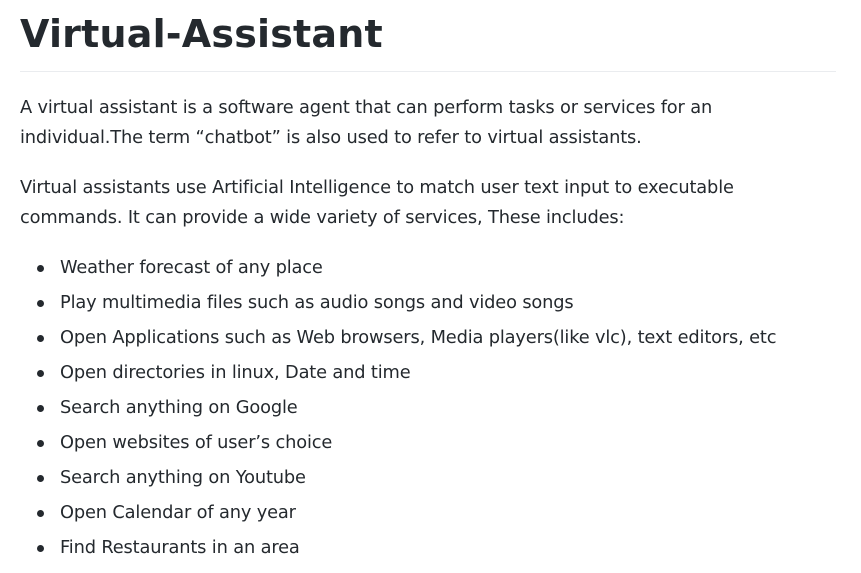 The width and height of the screenshot is (861, 573). I want to click on list-item: Weather forecast of any place, so click(398, 270).